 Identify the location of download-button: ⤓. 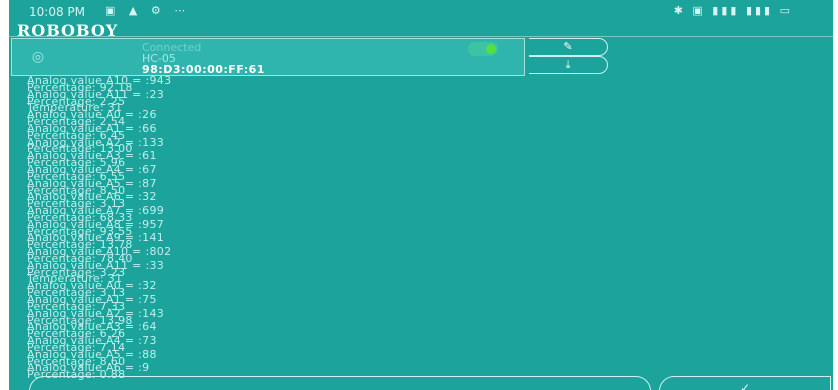
(568, 65).